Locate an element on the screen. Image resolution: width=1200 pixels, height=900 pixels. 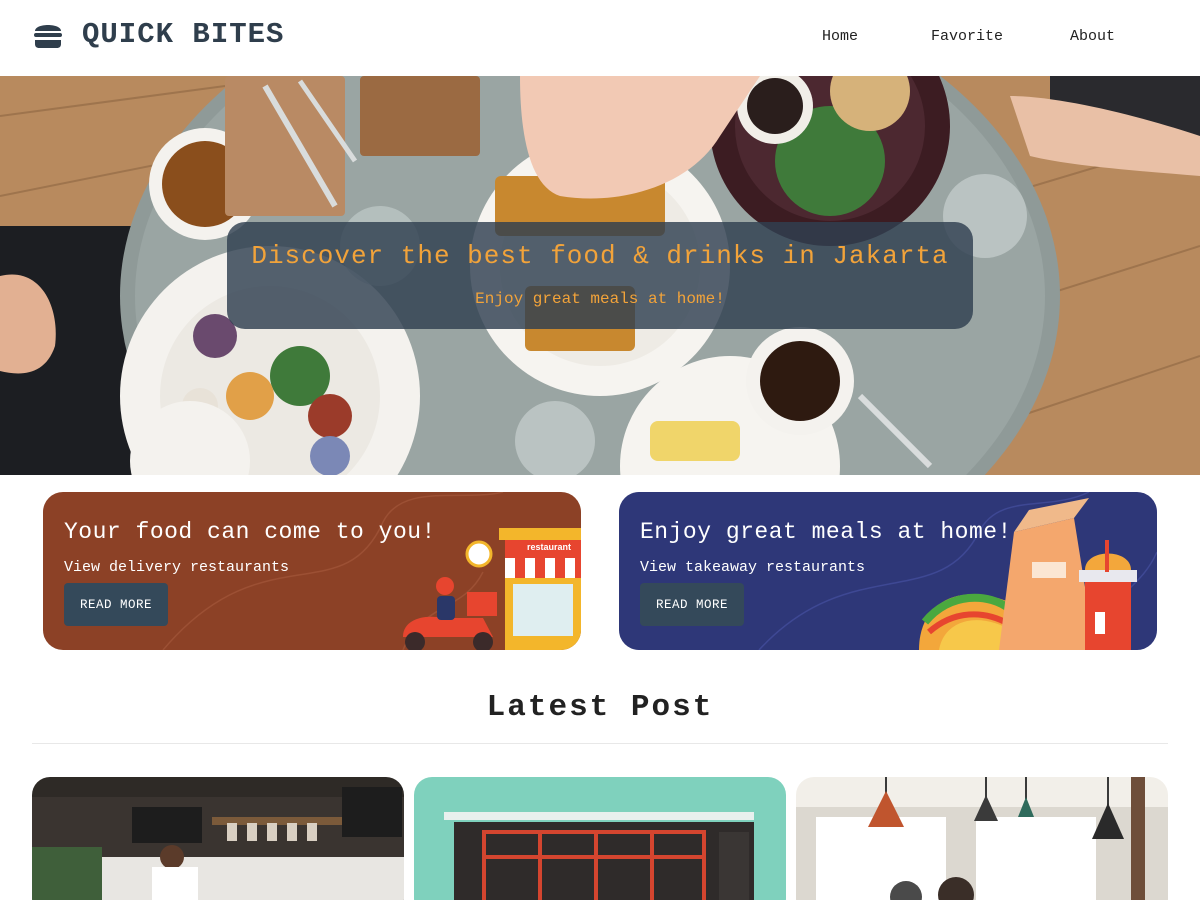
nav-favorite-link: Favorite is located at coordinates (967, 36).